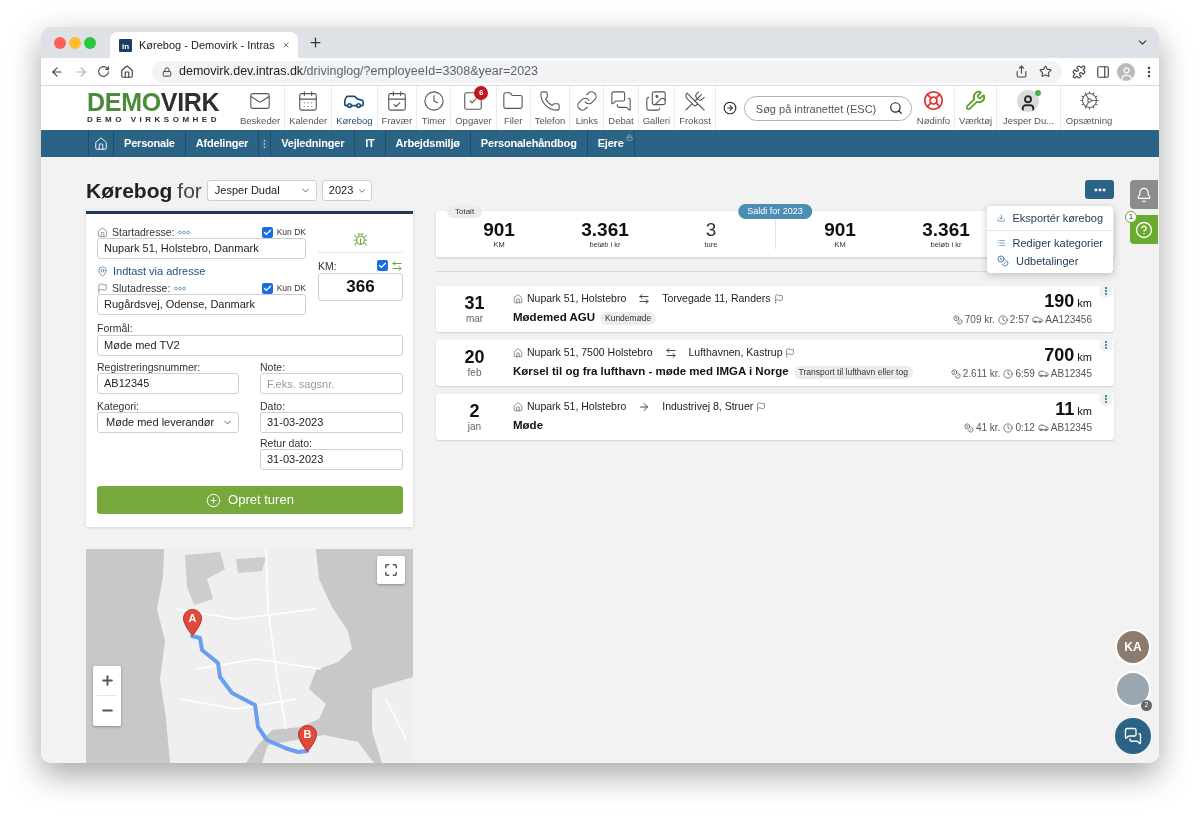 The height and width of the screenshot is (817, 1200). Describe the element at coordinates (192, 622) in the screenshot. I see `map-marker: A` at that location.